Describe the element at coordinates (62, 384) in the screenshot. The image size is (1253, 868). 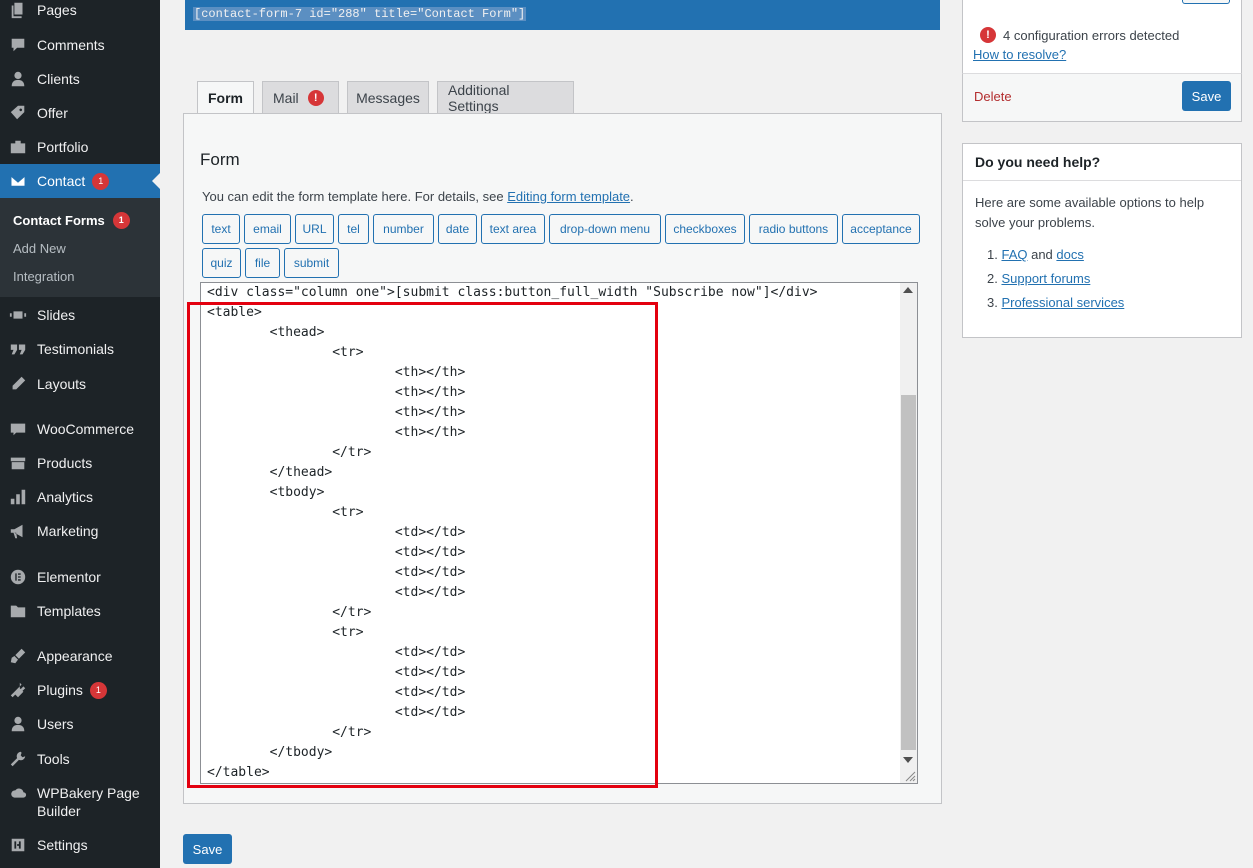
I see `menu-label: Layouts` at that location.